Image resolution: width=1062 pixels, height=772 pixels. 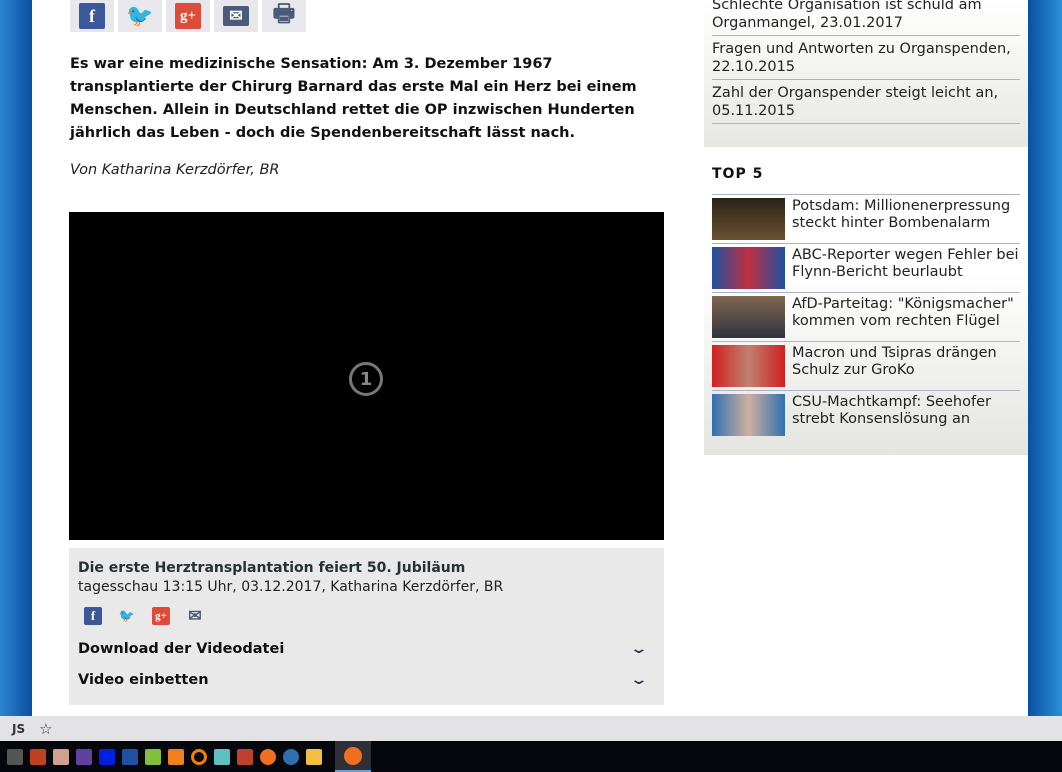 What do you see at coordinates (291, 756) in the screenshot?
I see `thunderbird-icon` at bounding box center [291, 756].